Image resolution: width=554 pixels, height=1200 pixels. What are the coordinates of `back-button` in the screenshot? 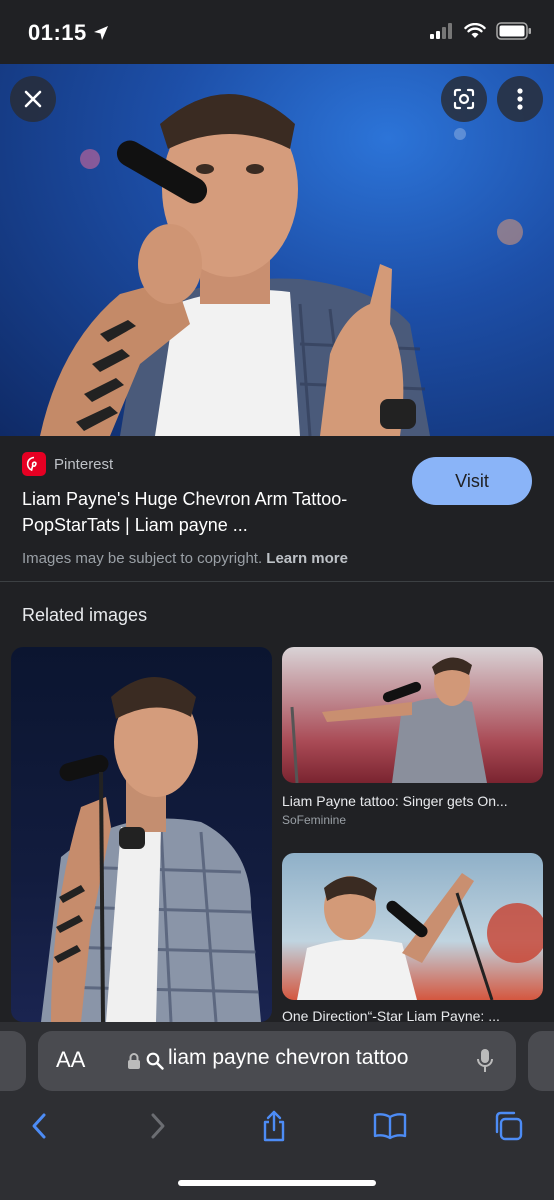 It's located at (39, 1126).